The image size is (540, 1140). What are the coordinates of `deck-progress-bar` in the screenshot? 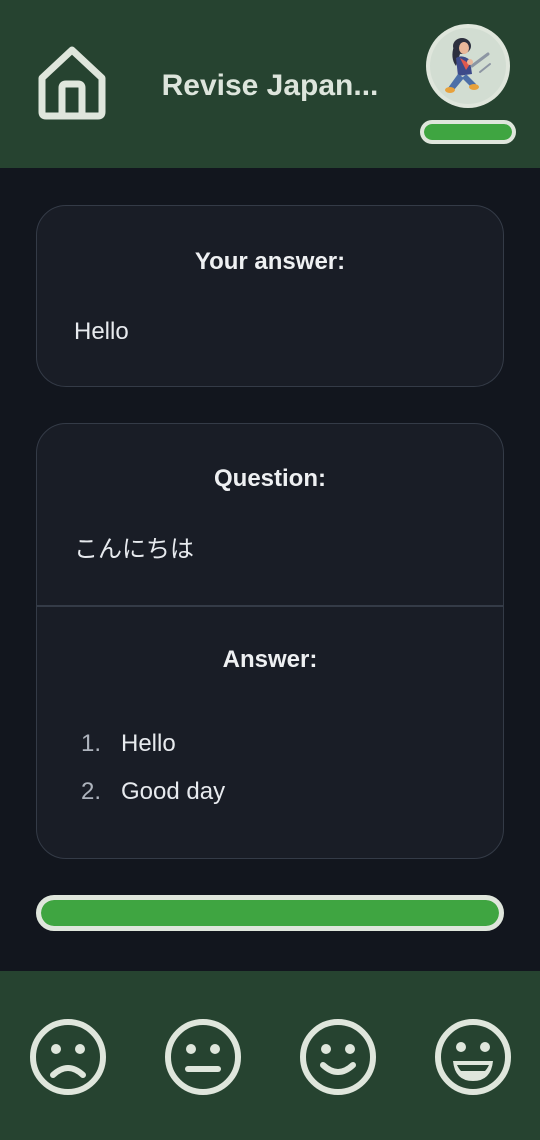 It's located at (270, 913).